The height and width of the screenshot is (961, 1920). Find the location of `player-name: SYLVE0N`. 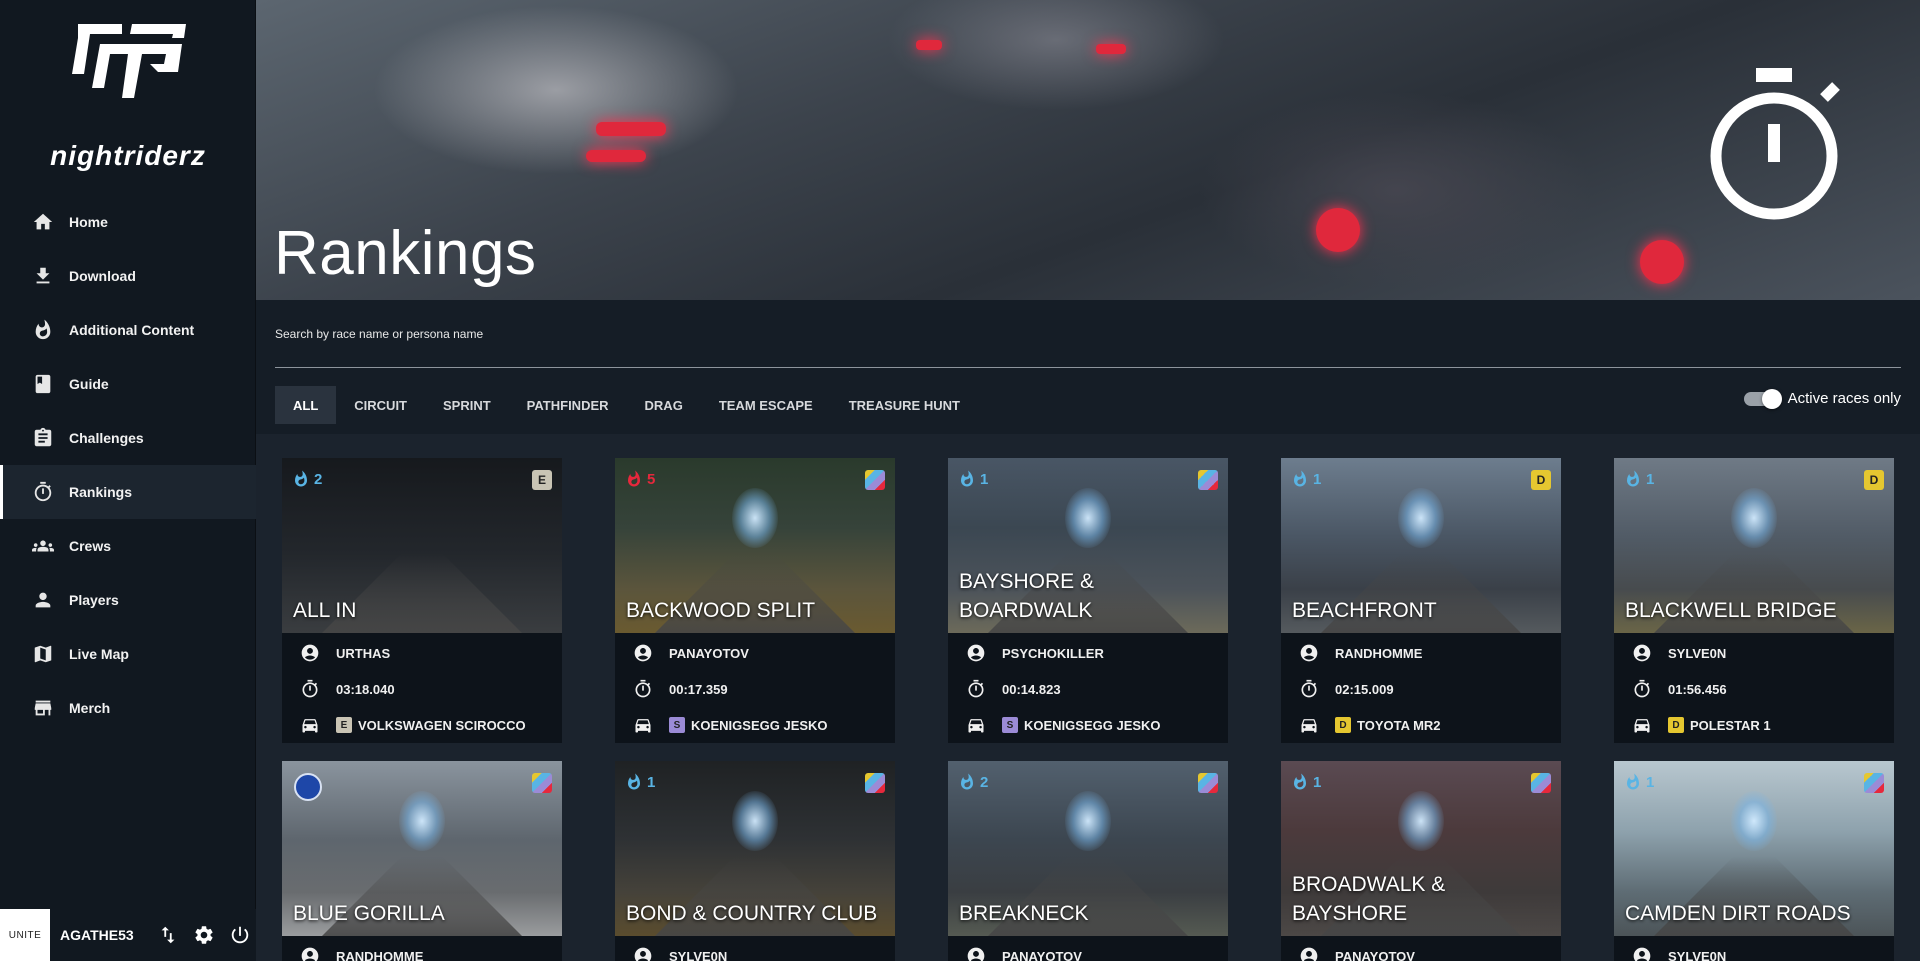

player-name: SYLVE0N is located at coordinates (1697, 653).